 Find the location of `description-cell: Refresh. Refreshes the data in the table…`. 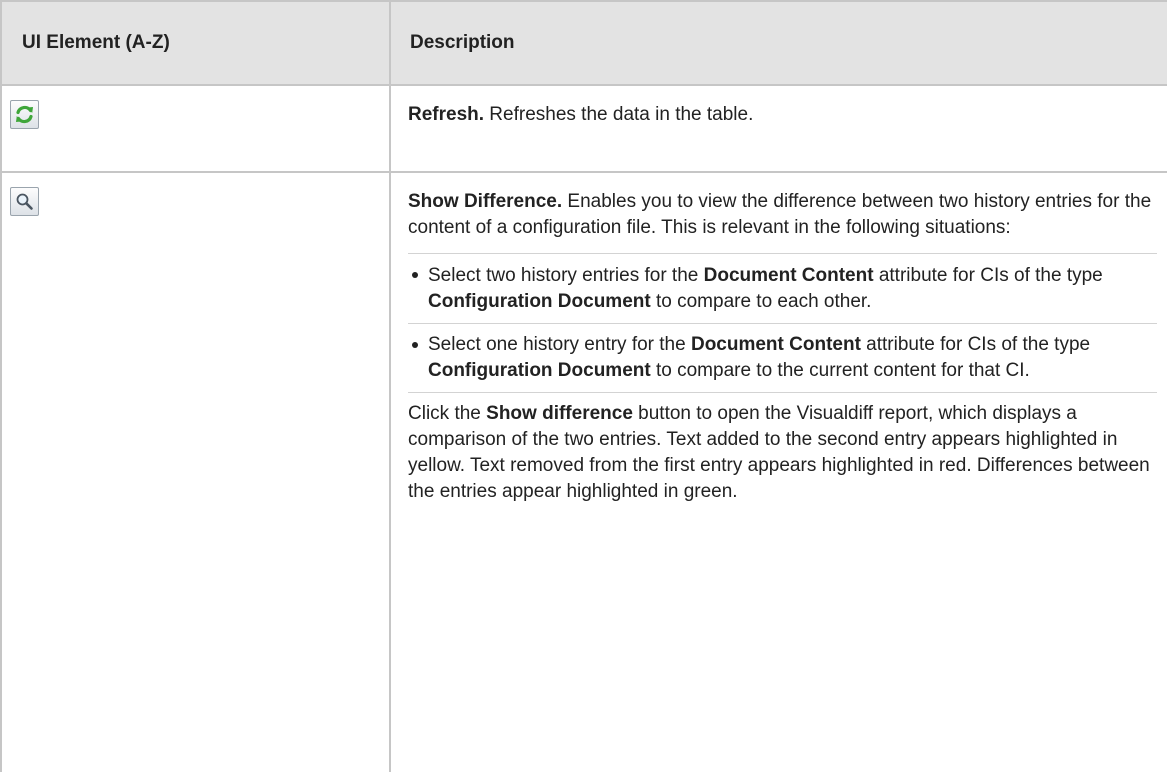

description-cell: Refresh. Refreshes the data in the table… is located at coordinates (778, 128).